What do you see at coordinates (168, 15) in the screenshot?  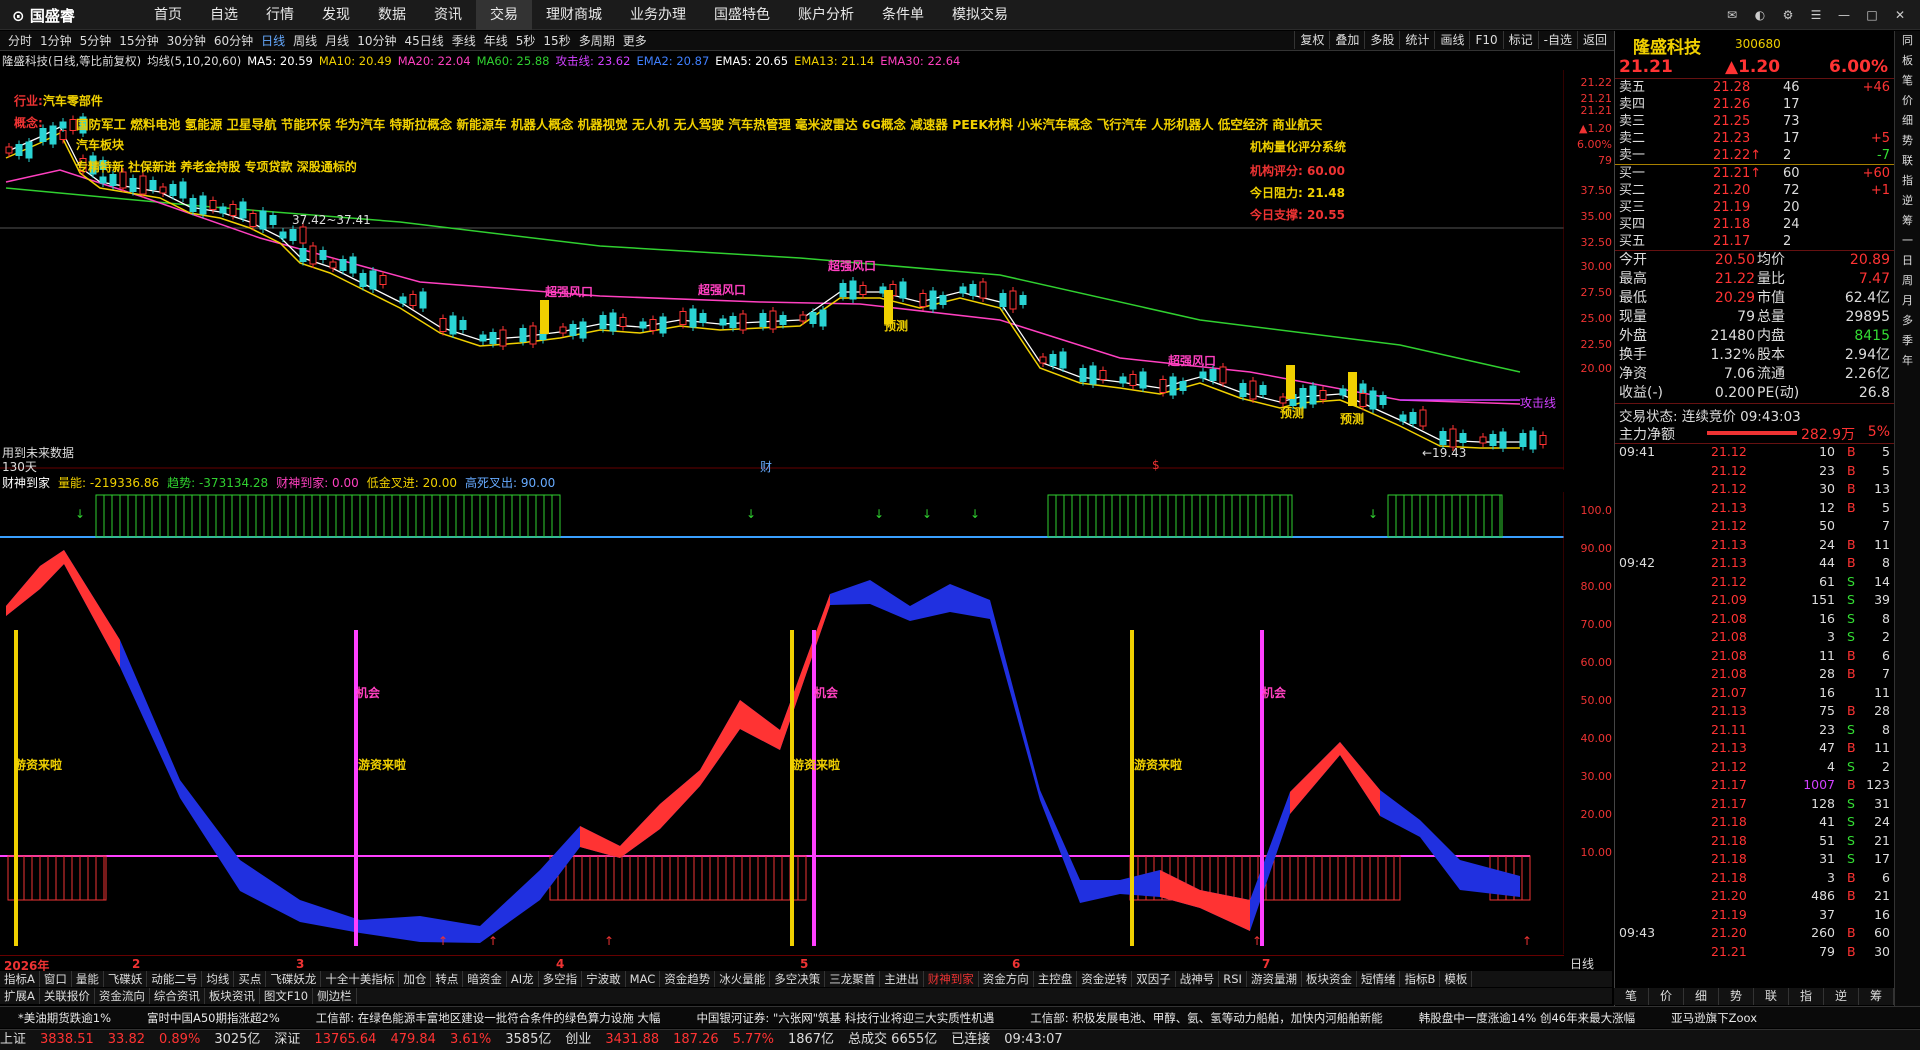 I see `nav-item-0: 首页` at bounding box center [168, 15].